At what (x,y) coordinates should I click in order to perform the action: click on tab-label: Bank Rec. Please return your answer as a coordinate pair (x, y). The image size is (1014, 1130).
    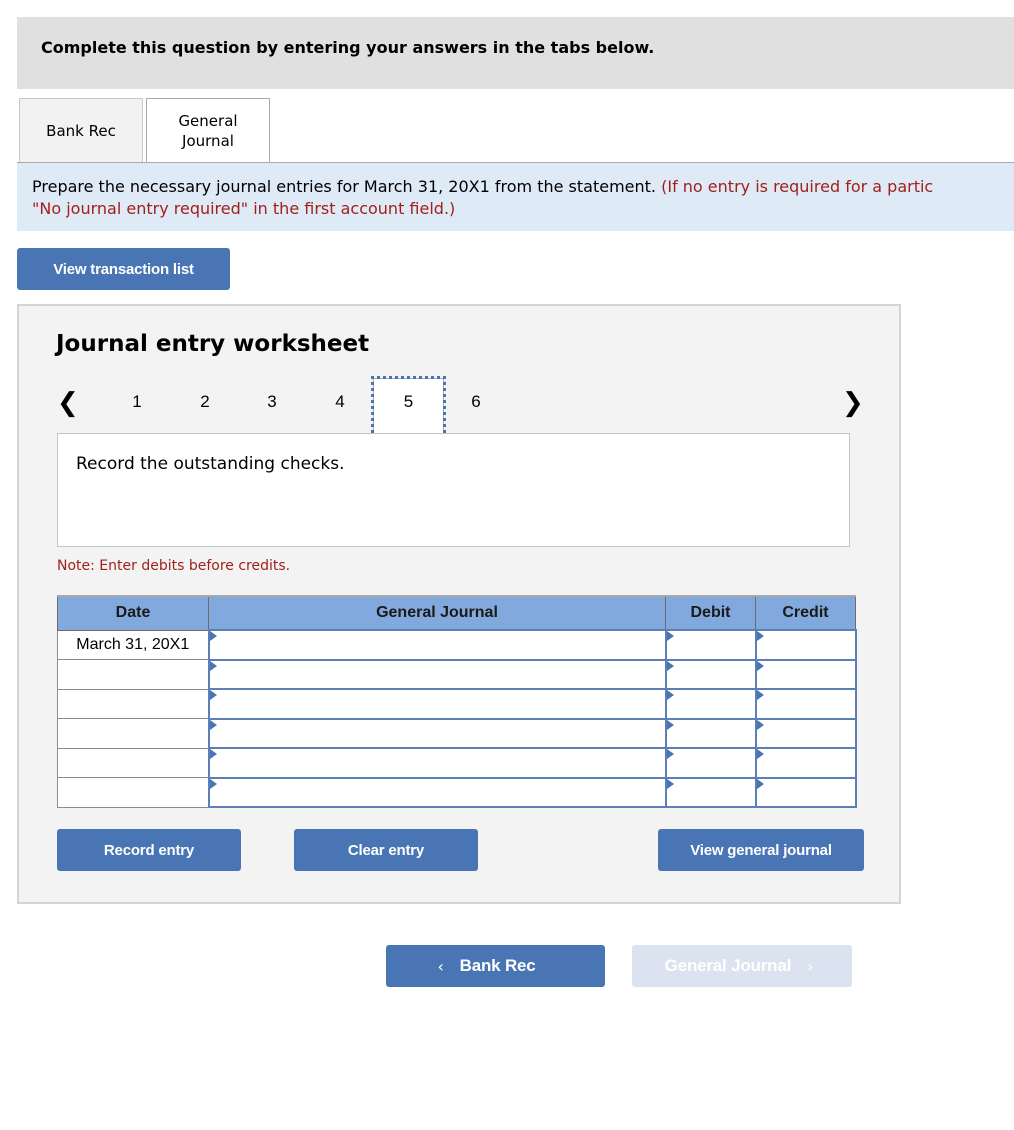
    Looking at the image, I should click on (81, 130).